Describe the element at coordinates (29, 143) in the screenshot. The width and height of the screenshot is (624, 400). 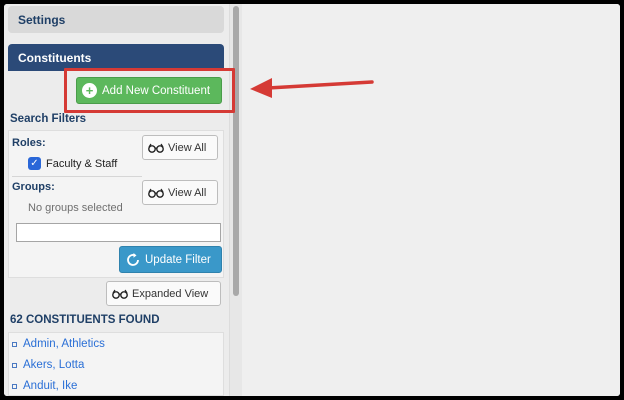
I see `roles-label: Roles:` at that location.